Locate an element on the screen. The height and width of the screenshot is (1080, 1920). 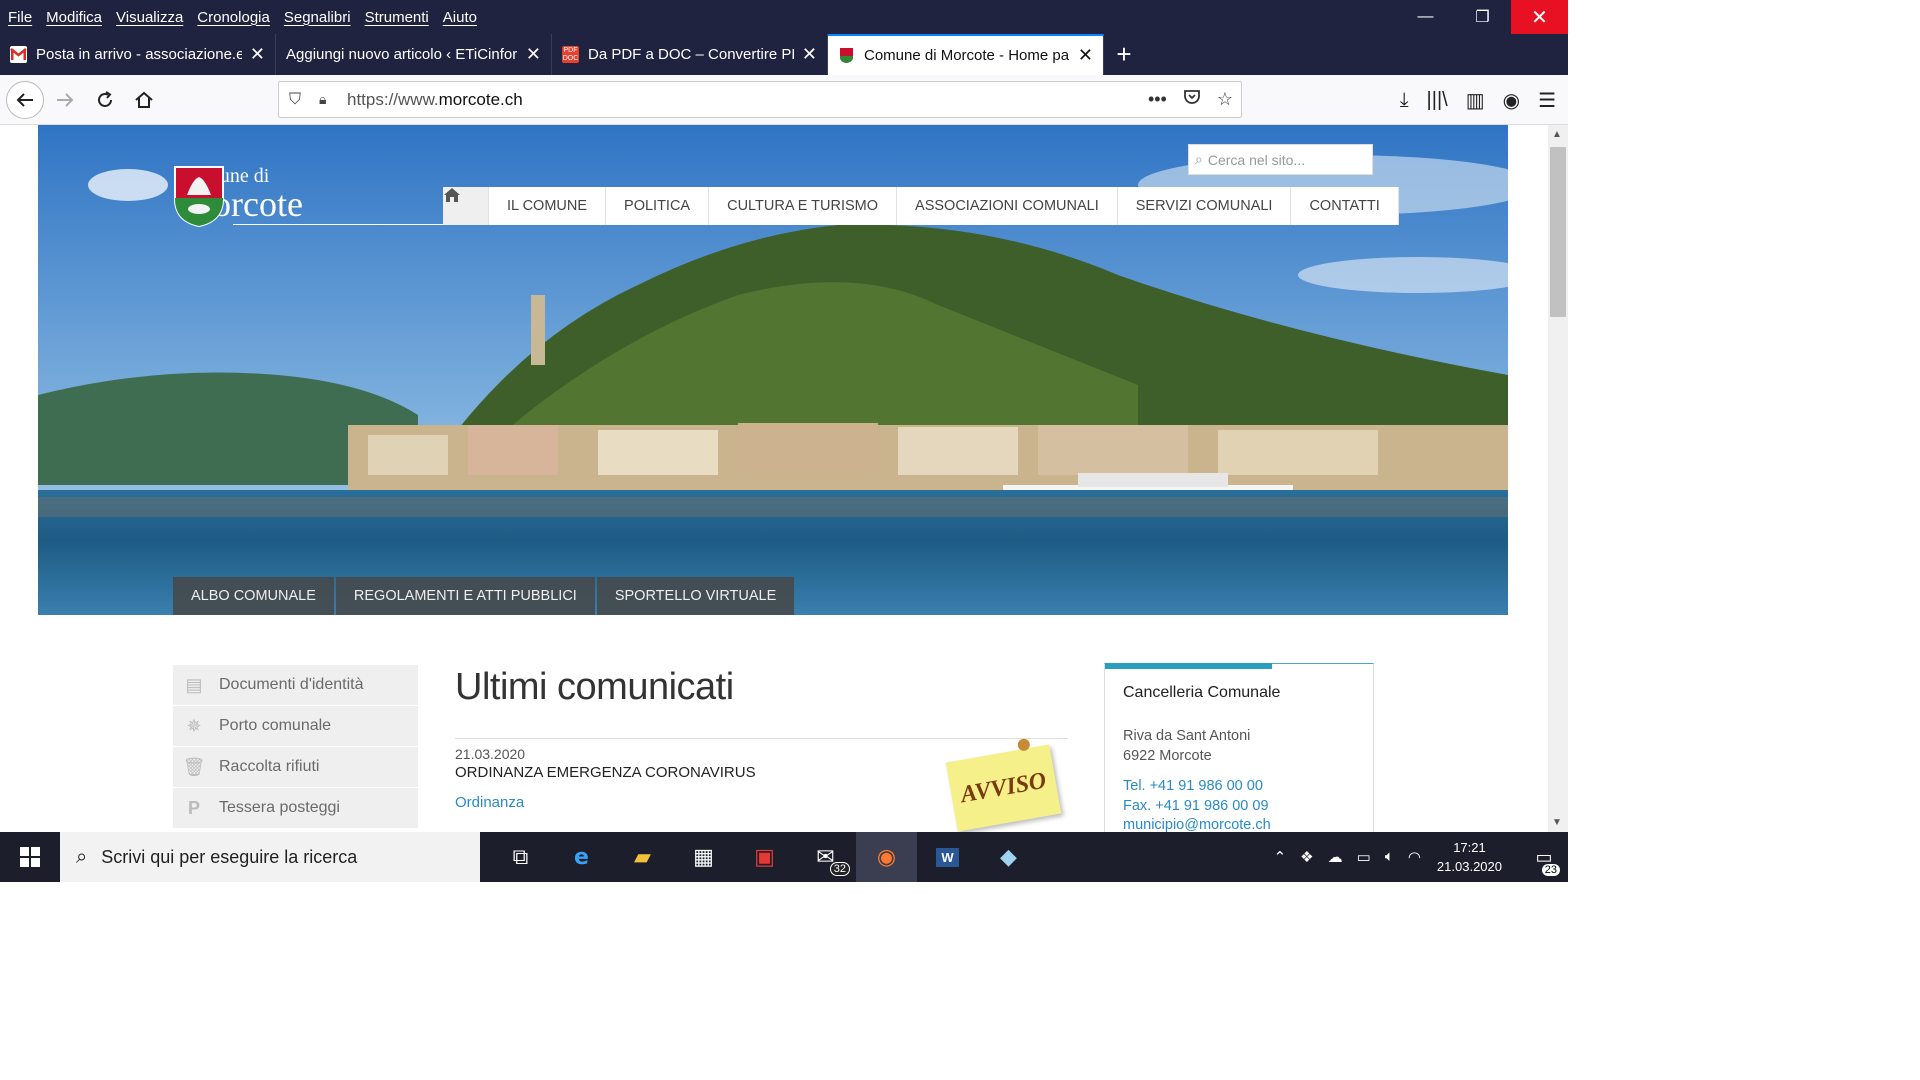
nav-servizi: SERVIZI COMUNALI is located at coordinates (1205, 206).